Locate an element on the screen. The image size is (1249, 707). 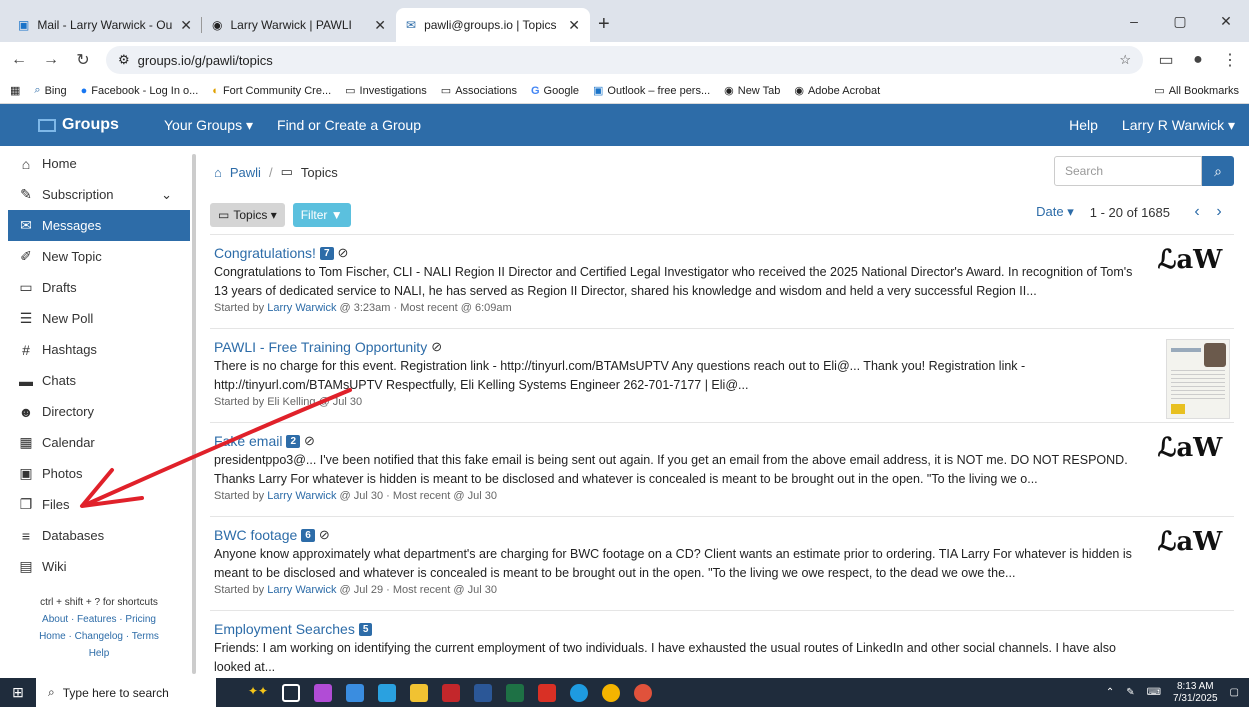
apps-icon: ▦ is located at coordinates (15, 90).